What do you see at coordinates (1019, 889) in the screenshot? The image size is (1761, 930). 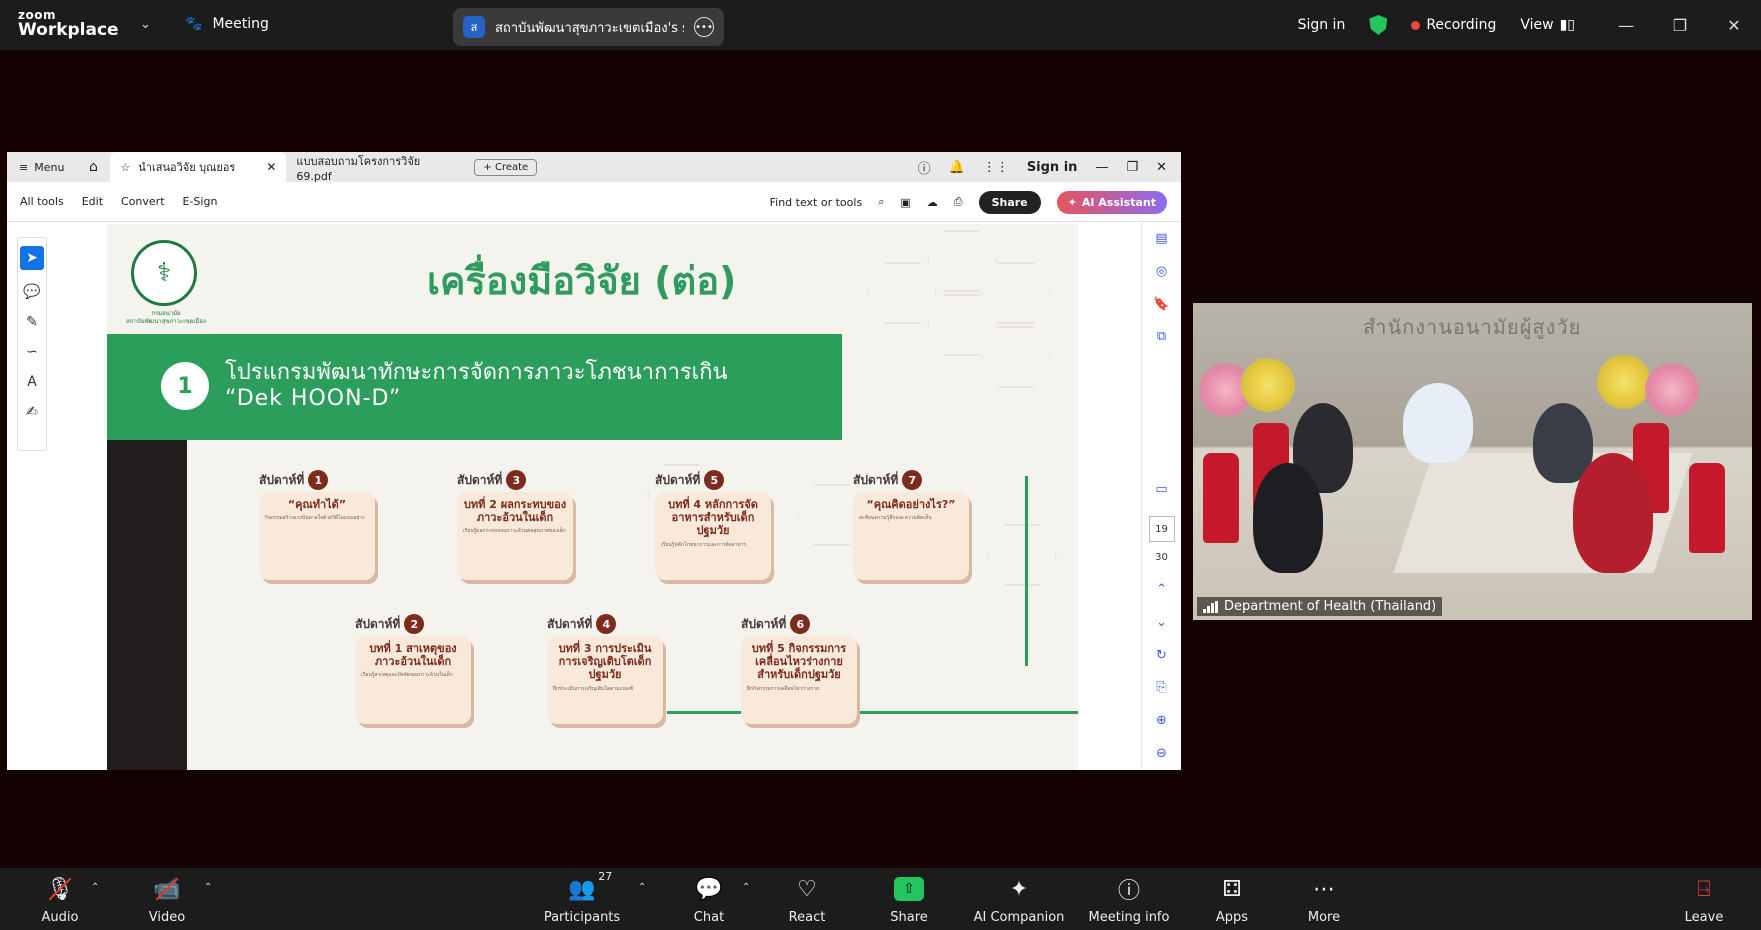 I see `ai-sparkle-icon: ✦` at bounding box center [1019, 889].